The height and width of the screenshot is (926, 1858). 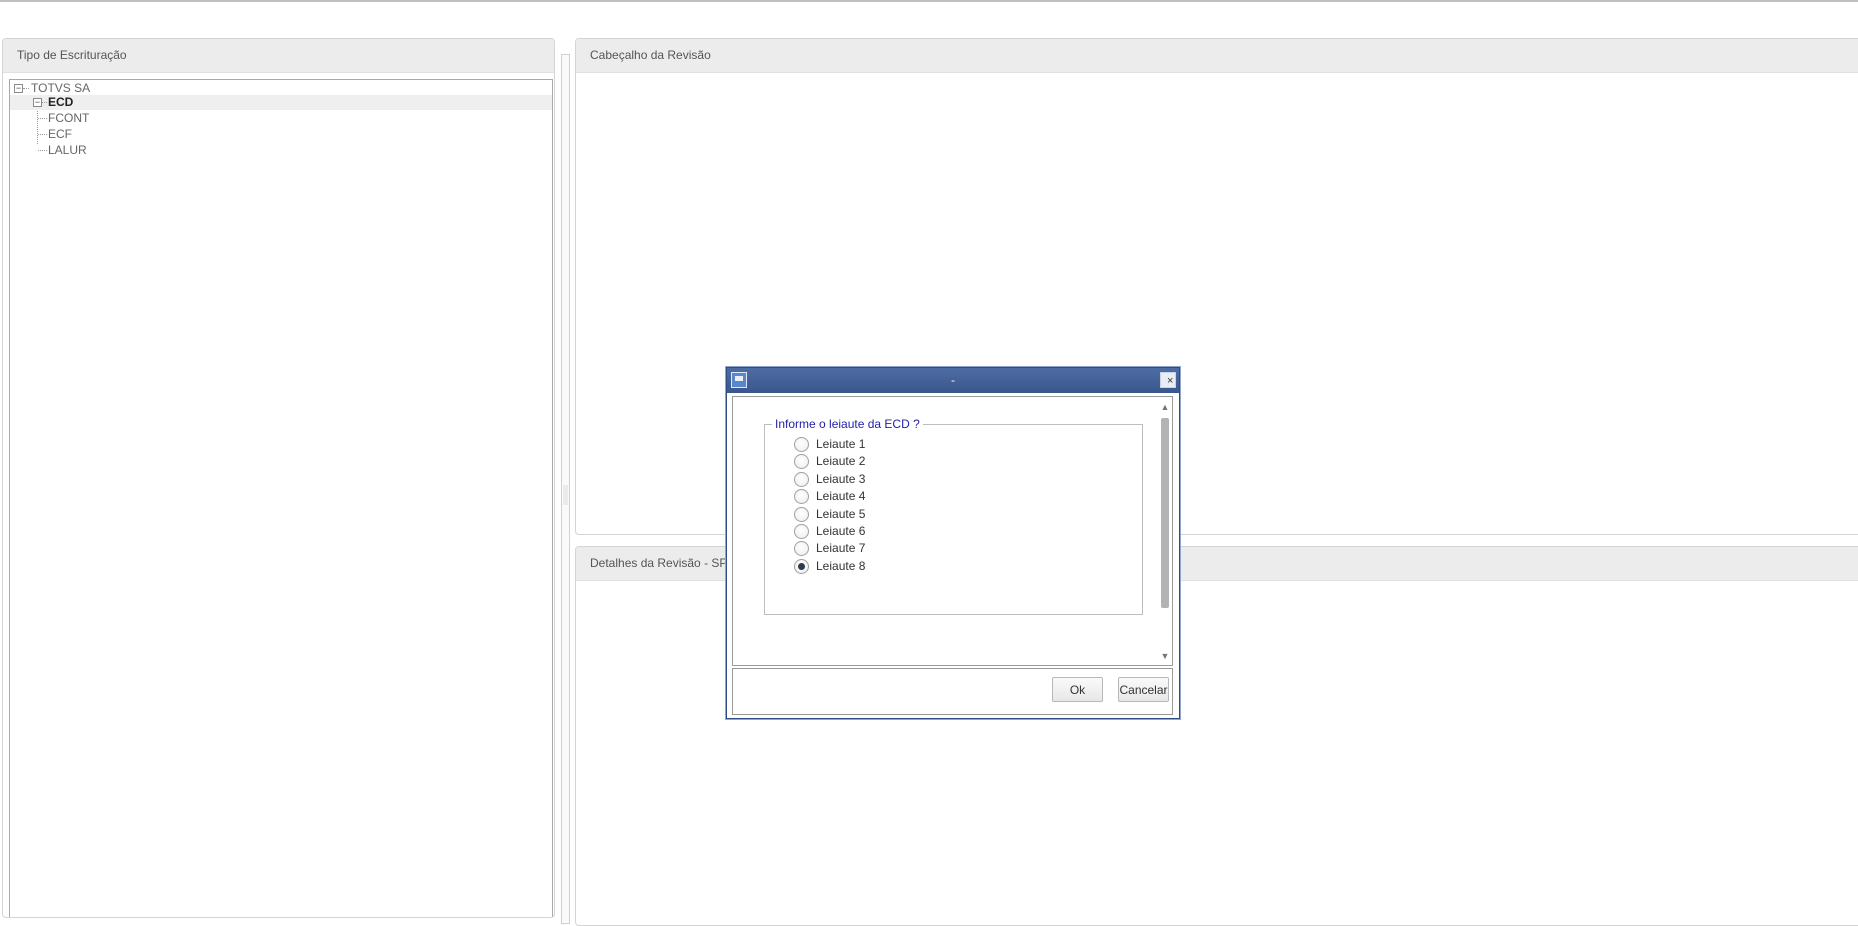 What do you see at coordinates (61, 102) in the screenshot?
I see `tree-label: ECD` at bounding box center [61, 102].